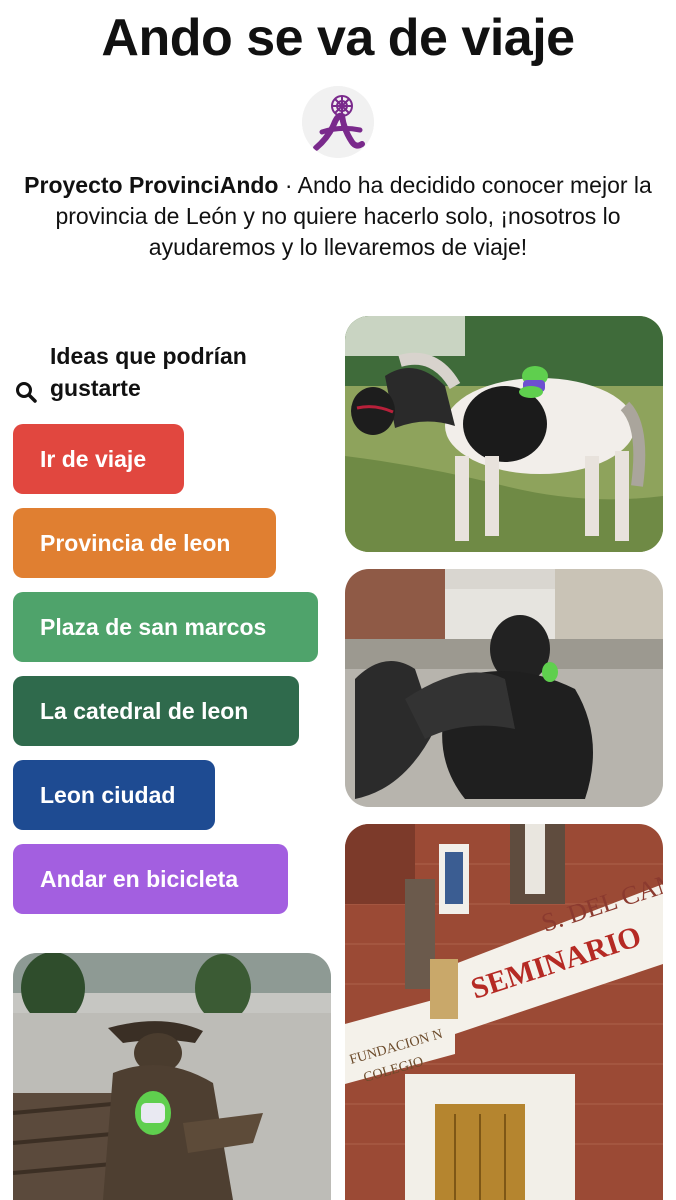 This screenshot has height=1200, width=676. What do you see at coordinates (504, 434) in the screenshot?
I see `pin-pony-photo` at bounding box center [504, 434].